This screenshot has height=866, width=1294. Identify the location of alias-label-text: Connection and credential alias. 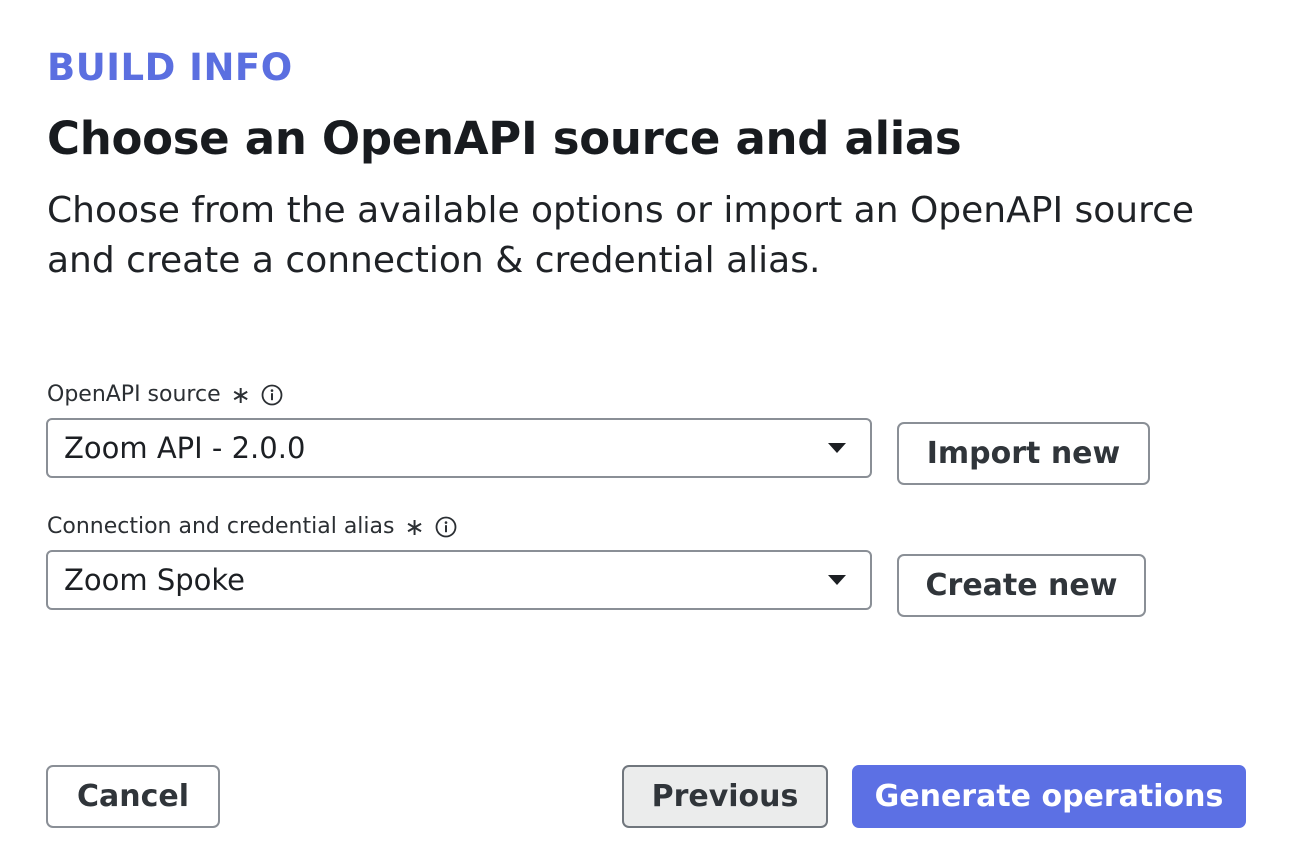
(221, 526).